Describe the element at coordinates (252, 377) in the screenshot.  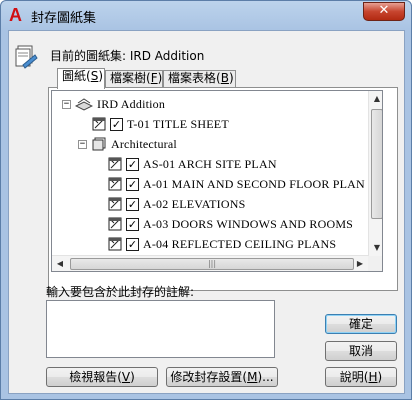
I see `modify-setup-hotkey: M` at that location.